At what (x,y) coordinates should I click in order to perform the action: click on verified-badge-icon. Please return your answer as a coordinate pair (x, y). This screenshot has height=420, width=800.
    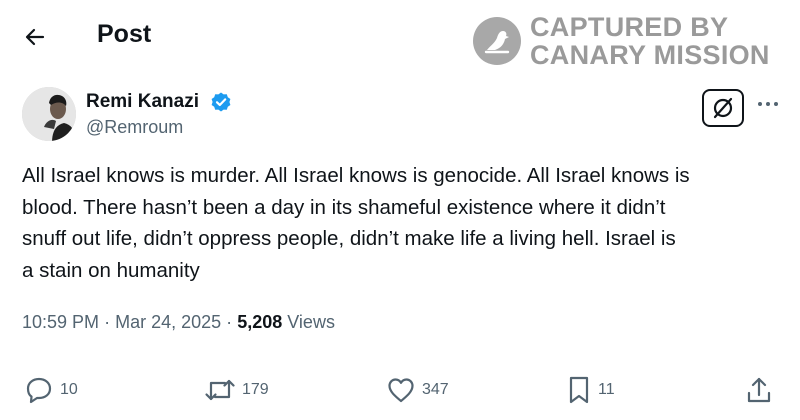
    Looking at the image, I should click on (221, 102).